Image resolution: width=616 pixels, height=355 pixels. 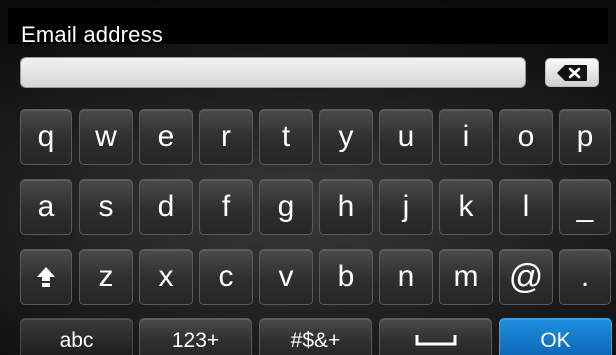 I want to click on key-n: n, so click(x=406, y=277).